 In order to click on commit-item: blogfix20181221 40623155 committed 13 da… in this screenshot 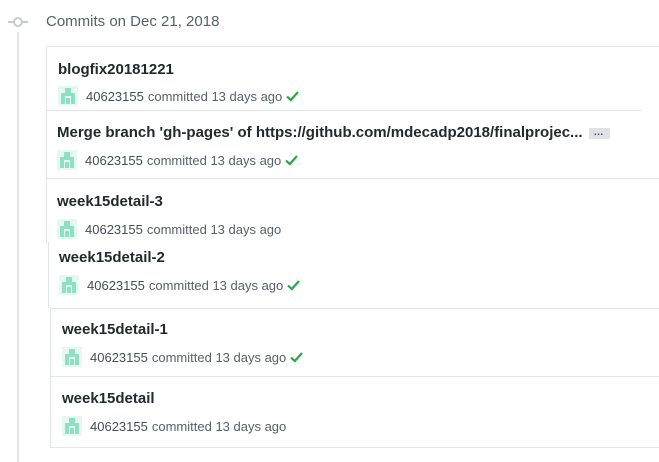, I will do `click(352, 78)`.